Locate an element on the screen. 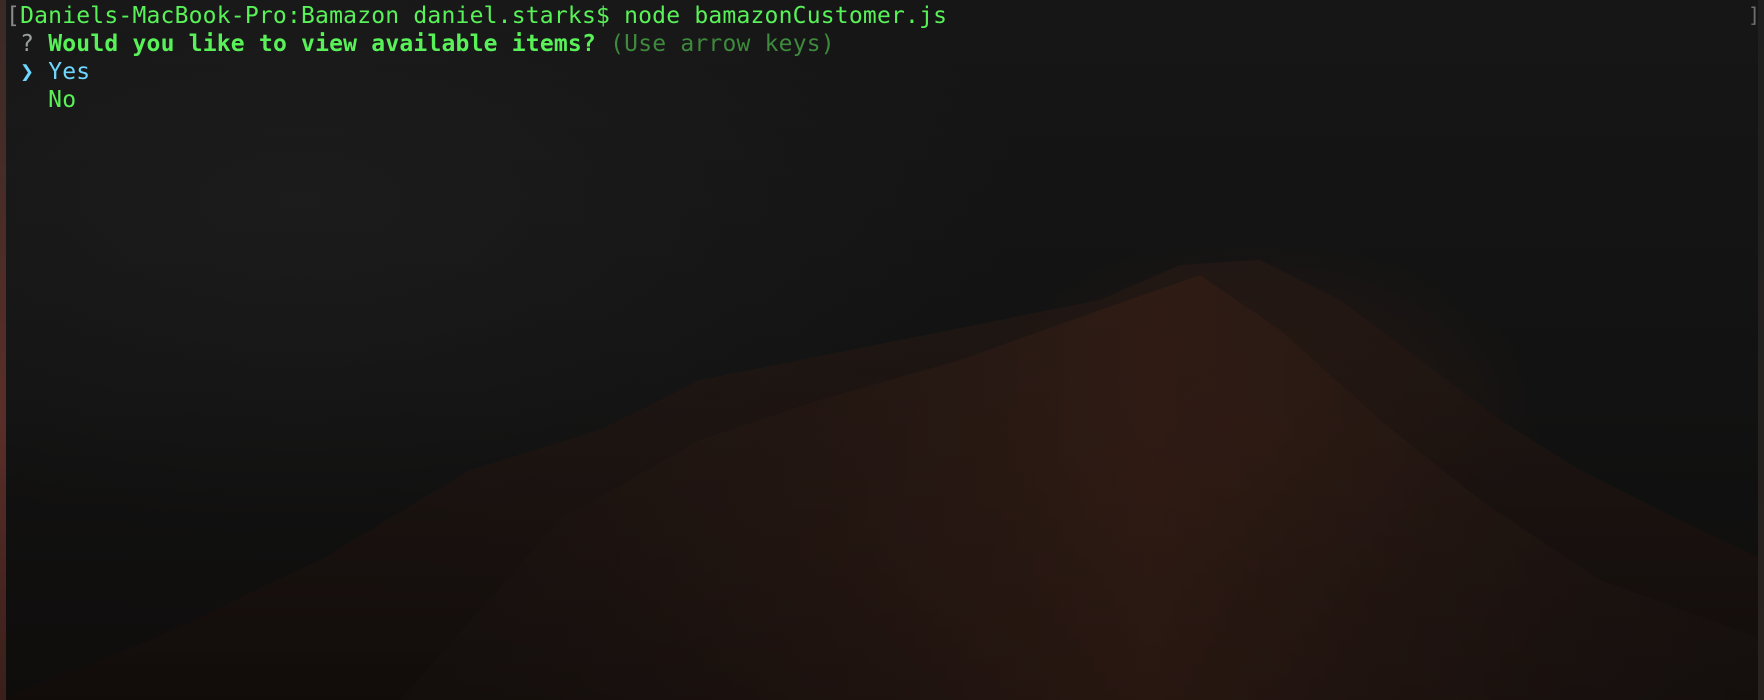 This screenshot has width=1764, height=700. option-label-no: No is located at coordinates (62, 100).